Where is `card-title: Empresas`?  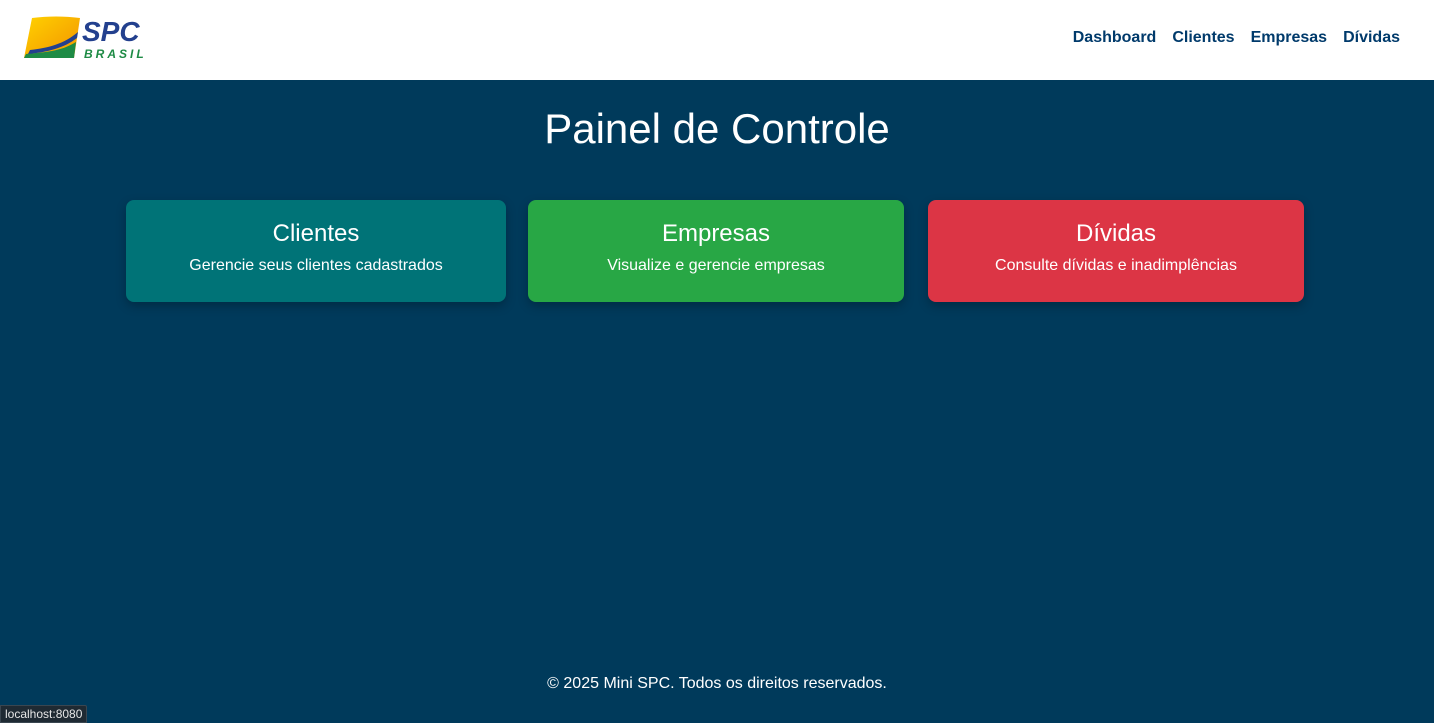 card-title: Empresas is located at coordinates (716, 233).